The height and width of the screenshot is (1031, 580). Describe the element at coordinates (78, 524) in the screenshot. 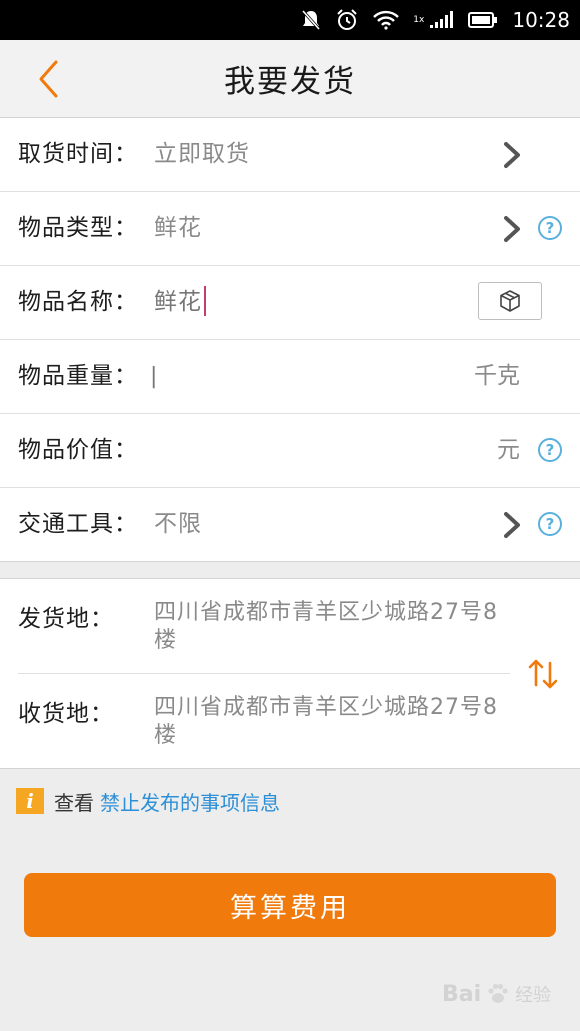

I see `transport-label: 交通工具：` at that location.